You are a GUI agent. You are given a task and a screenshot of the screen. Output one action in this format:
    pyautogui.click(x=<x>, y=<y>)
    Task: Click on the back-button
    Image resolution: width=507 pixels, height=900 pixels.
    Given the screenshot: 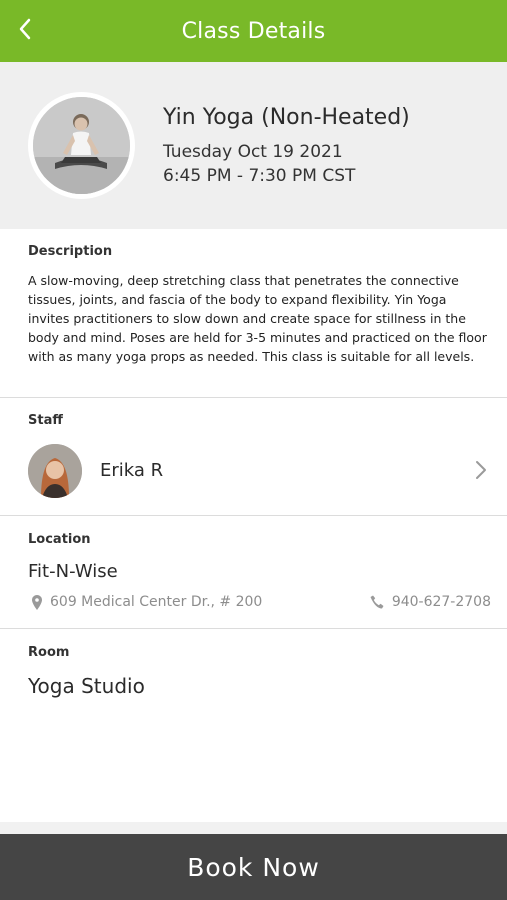 What is the action you would take?
    pyautogui.click(x=25, y=29)
    